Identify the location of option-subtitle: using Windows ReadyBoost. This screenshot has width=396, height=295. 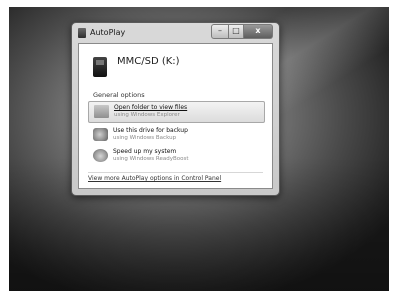
(151, 159).